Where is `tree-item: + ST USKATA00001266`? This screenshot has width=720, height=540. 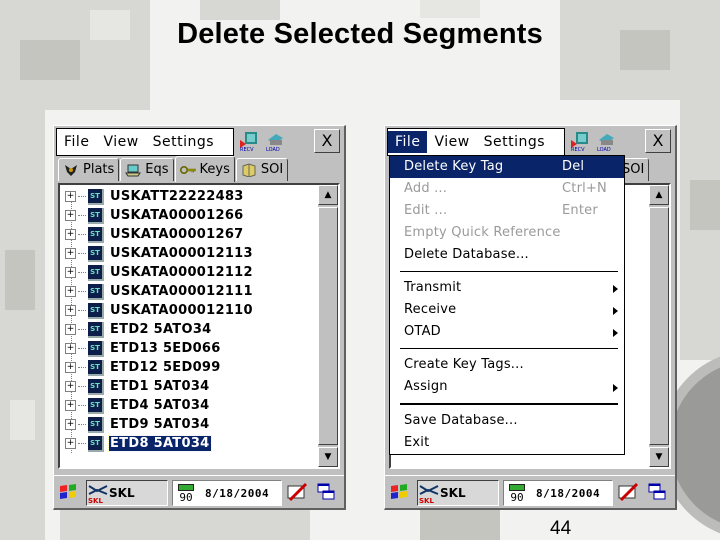
tree-item: + ST USKATA00001266 is located at coordinates (152, 215).